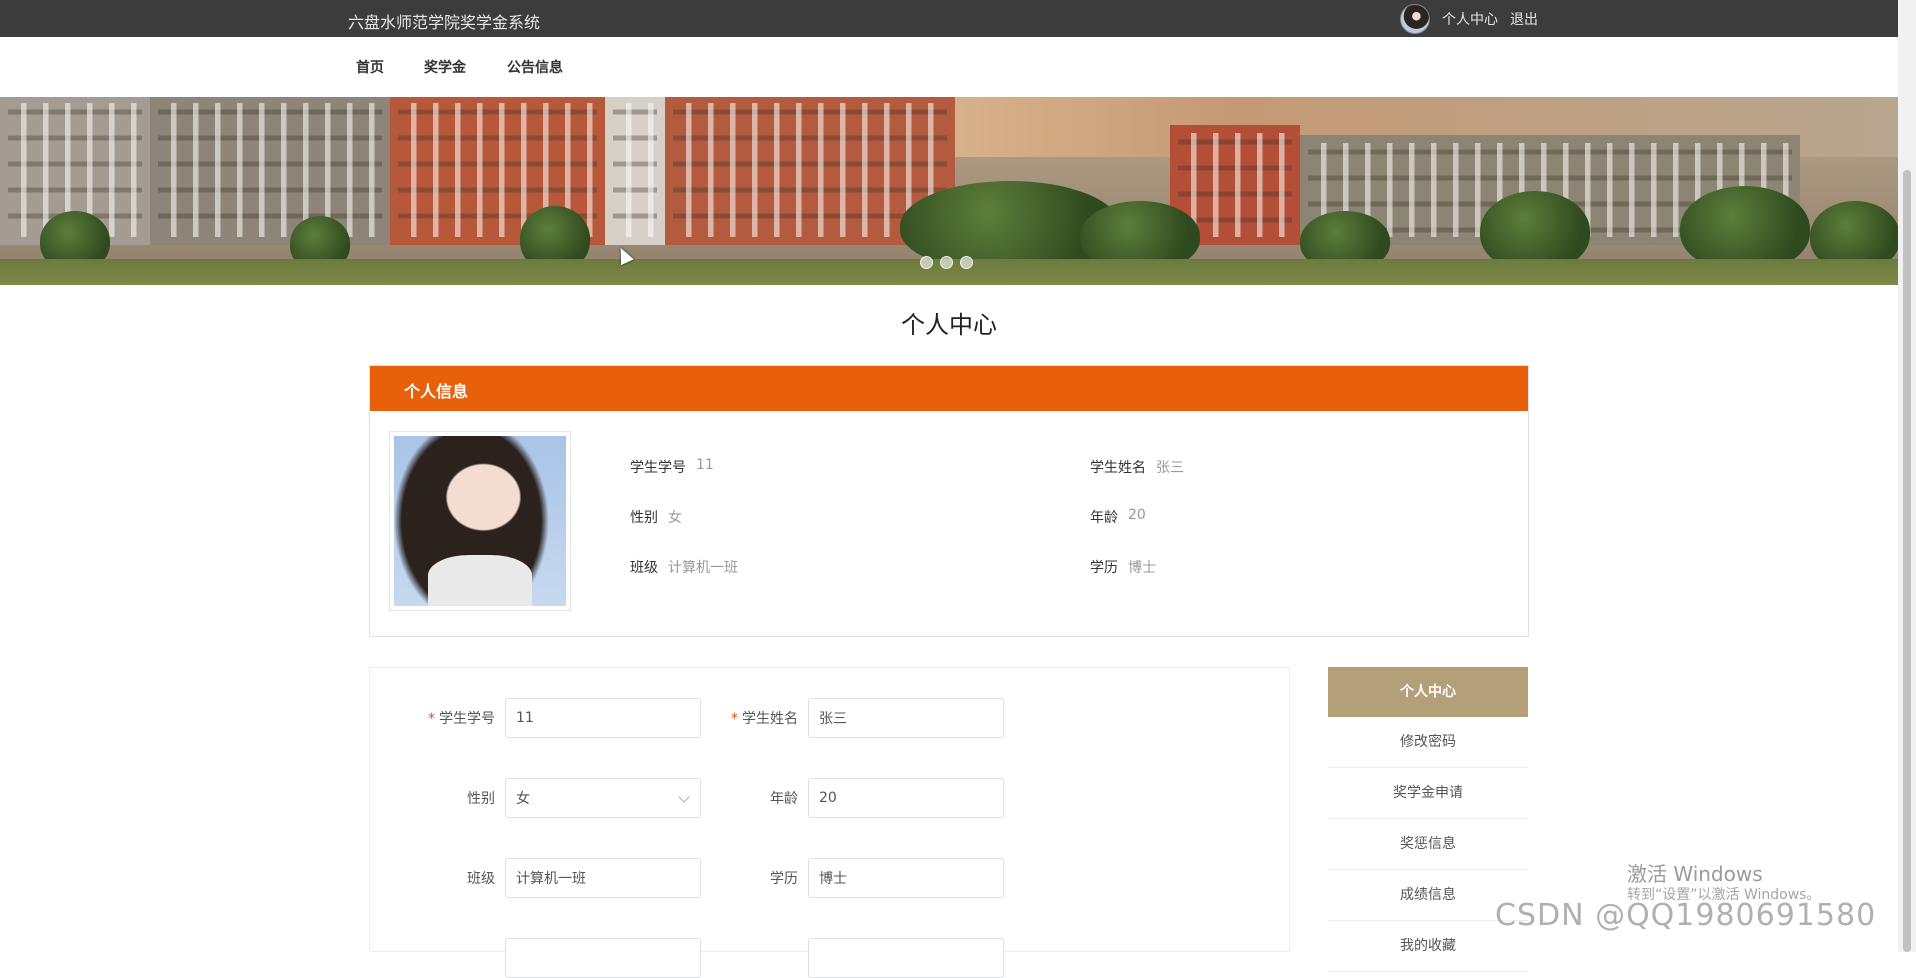 This screenshot has height=978, width=1916. What do you see at coordinates (705, 465) in the screenshot?
I see `info-value: 11` at bounding box center [705, 465].